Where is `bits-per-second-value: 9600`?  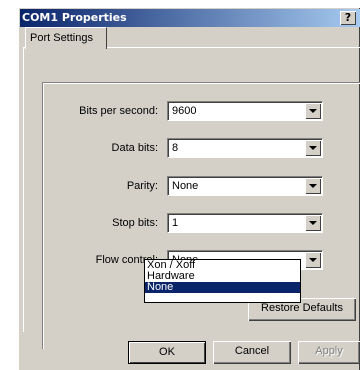 bits-per-second-value: 9600 is located at coordinates (184, 111).